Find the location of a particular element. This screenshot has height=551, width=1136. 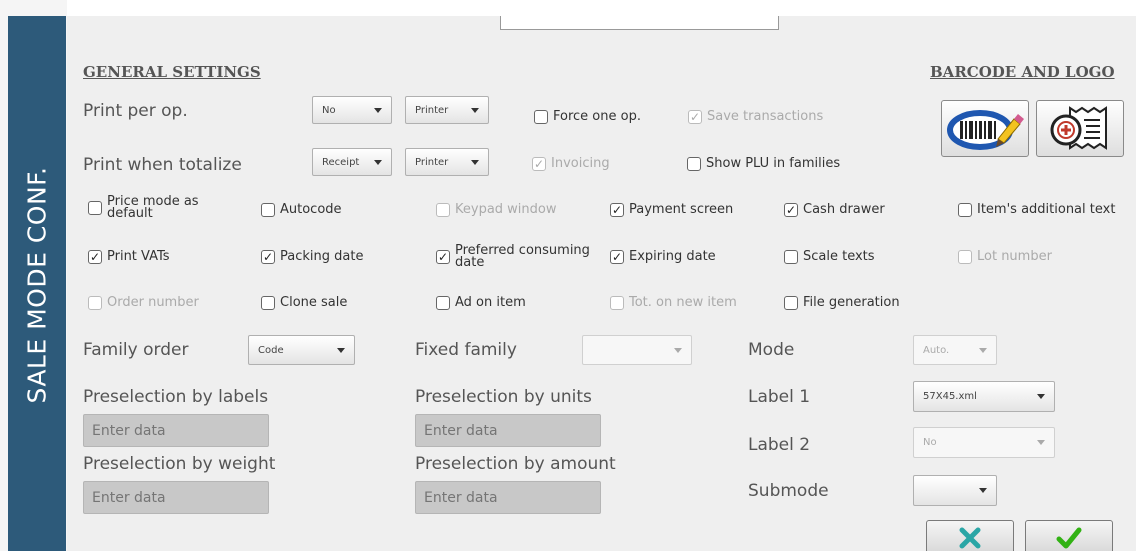

cancel-button is located at coordinates (970, 535).